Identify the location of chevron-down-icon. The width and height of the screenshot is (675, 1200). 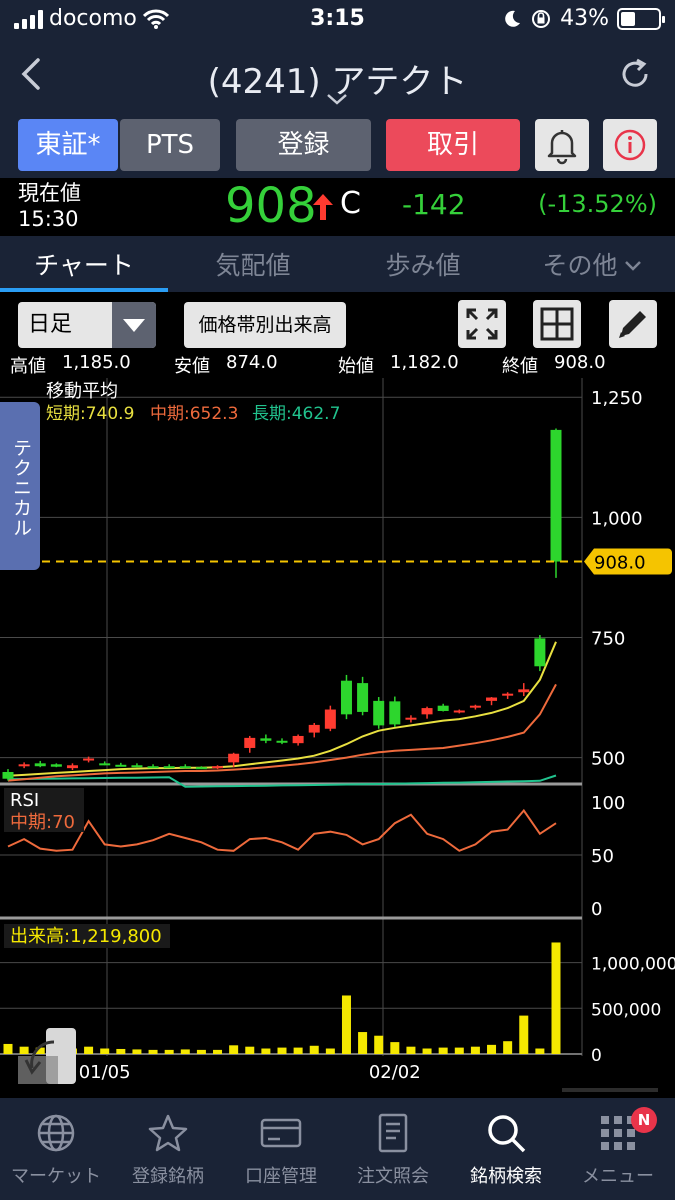
(337, 99).